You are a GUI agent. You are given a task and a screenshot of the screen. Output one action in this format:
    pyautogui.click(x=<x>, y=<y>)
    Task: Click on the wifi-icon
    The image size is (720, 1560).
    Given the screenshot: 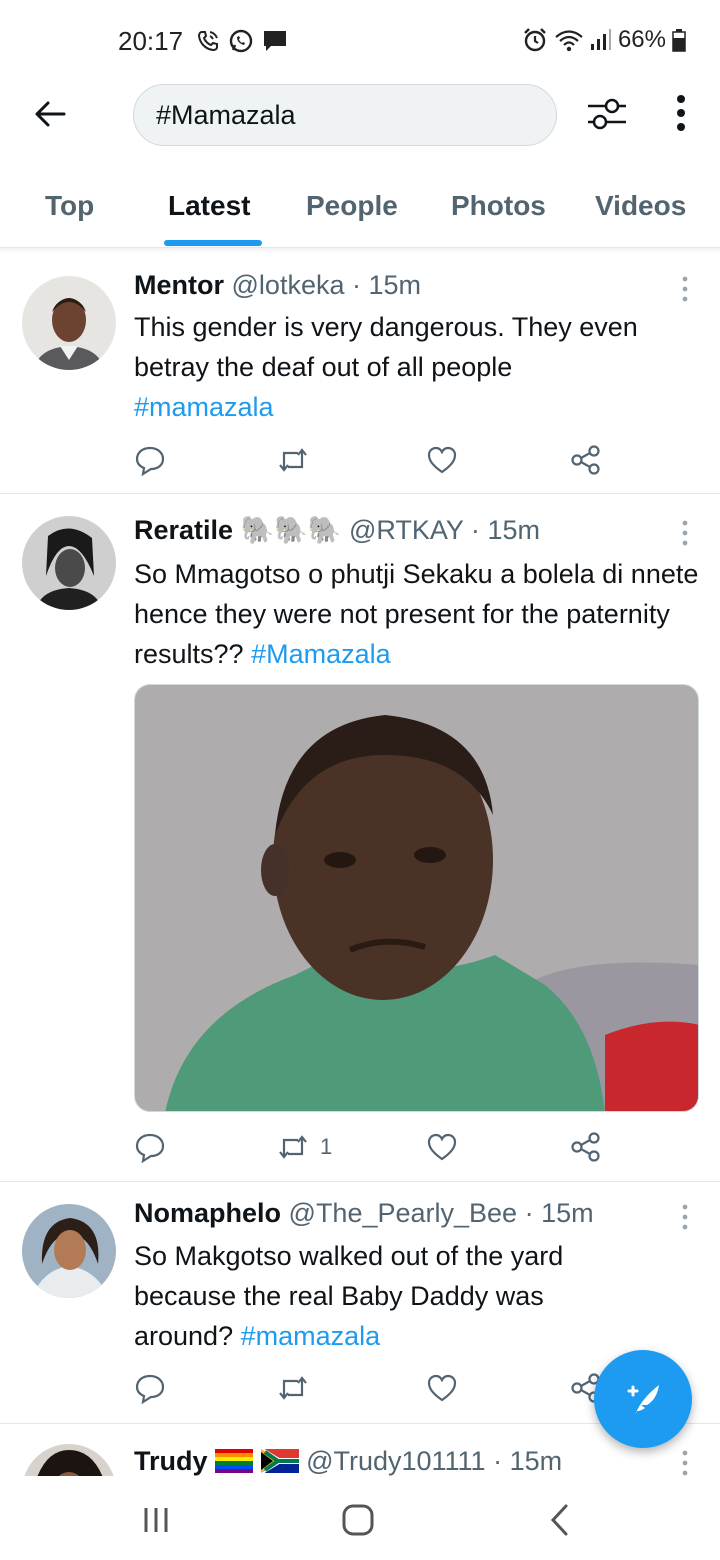 What is the action you would take?
    pyautogui.click(x=569, y=41)
    